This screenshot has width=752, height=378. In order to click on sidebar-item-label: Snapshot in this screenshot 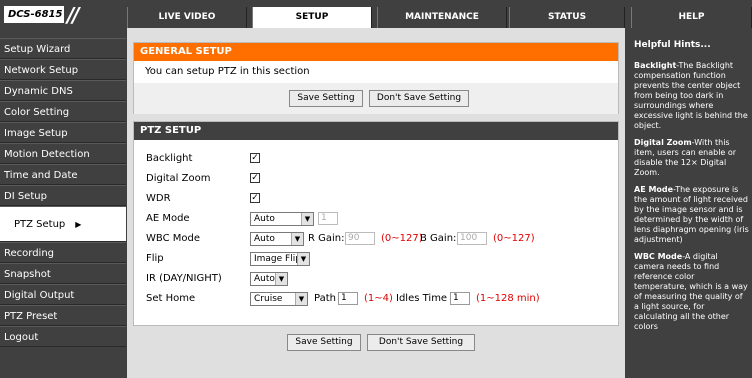, I will do `click(27, 274)`.